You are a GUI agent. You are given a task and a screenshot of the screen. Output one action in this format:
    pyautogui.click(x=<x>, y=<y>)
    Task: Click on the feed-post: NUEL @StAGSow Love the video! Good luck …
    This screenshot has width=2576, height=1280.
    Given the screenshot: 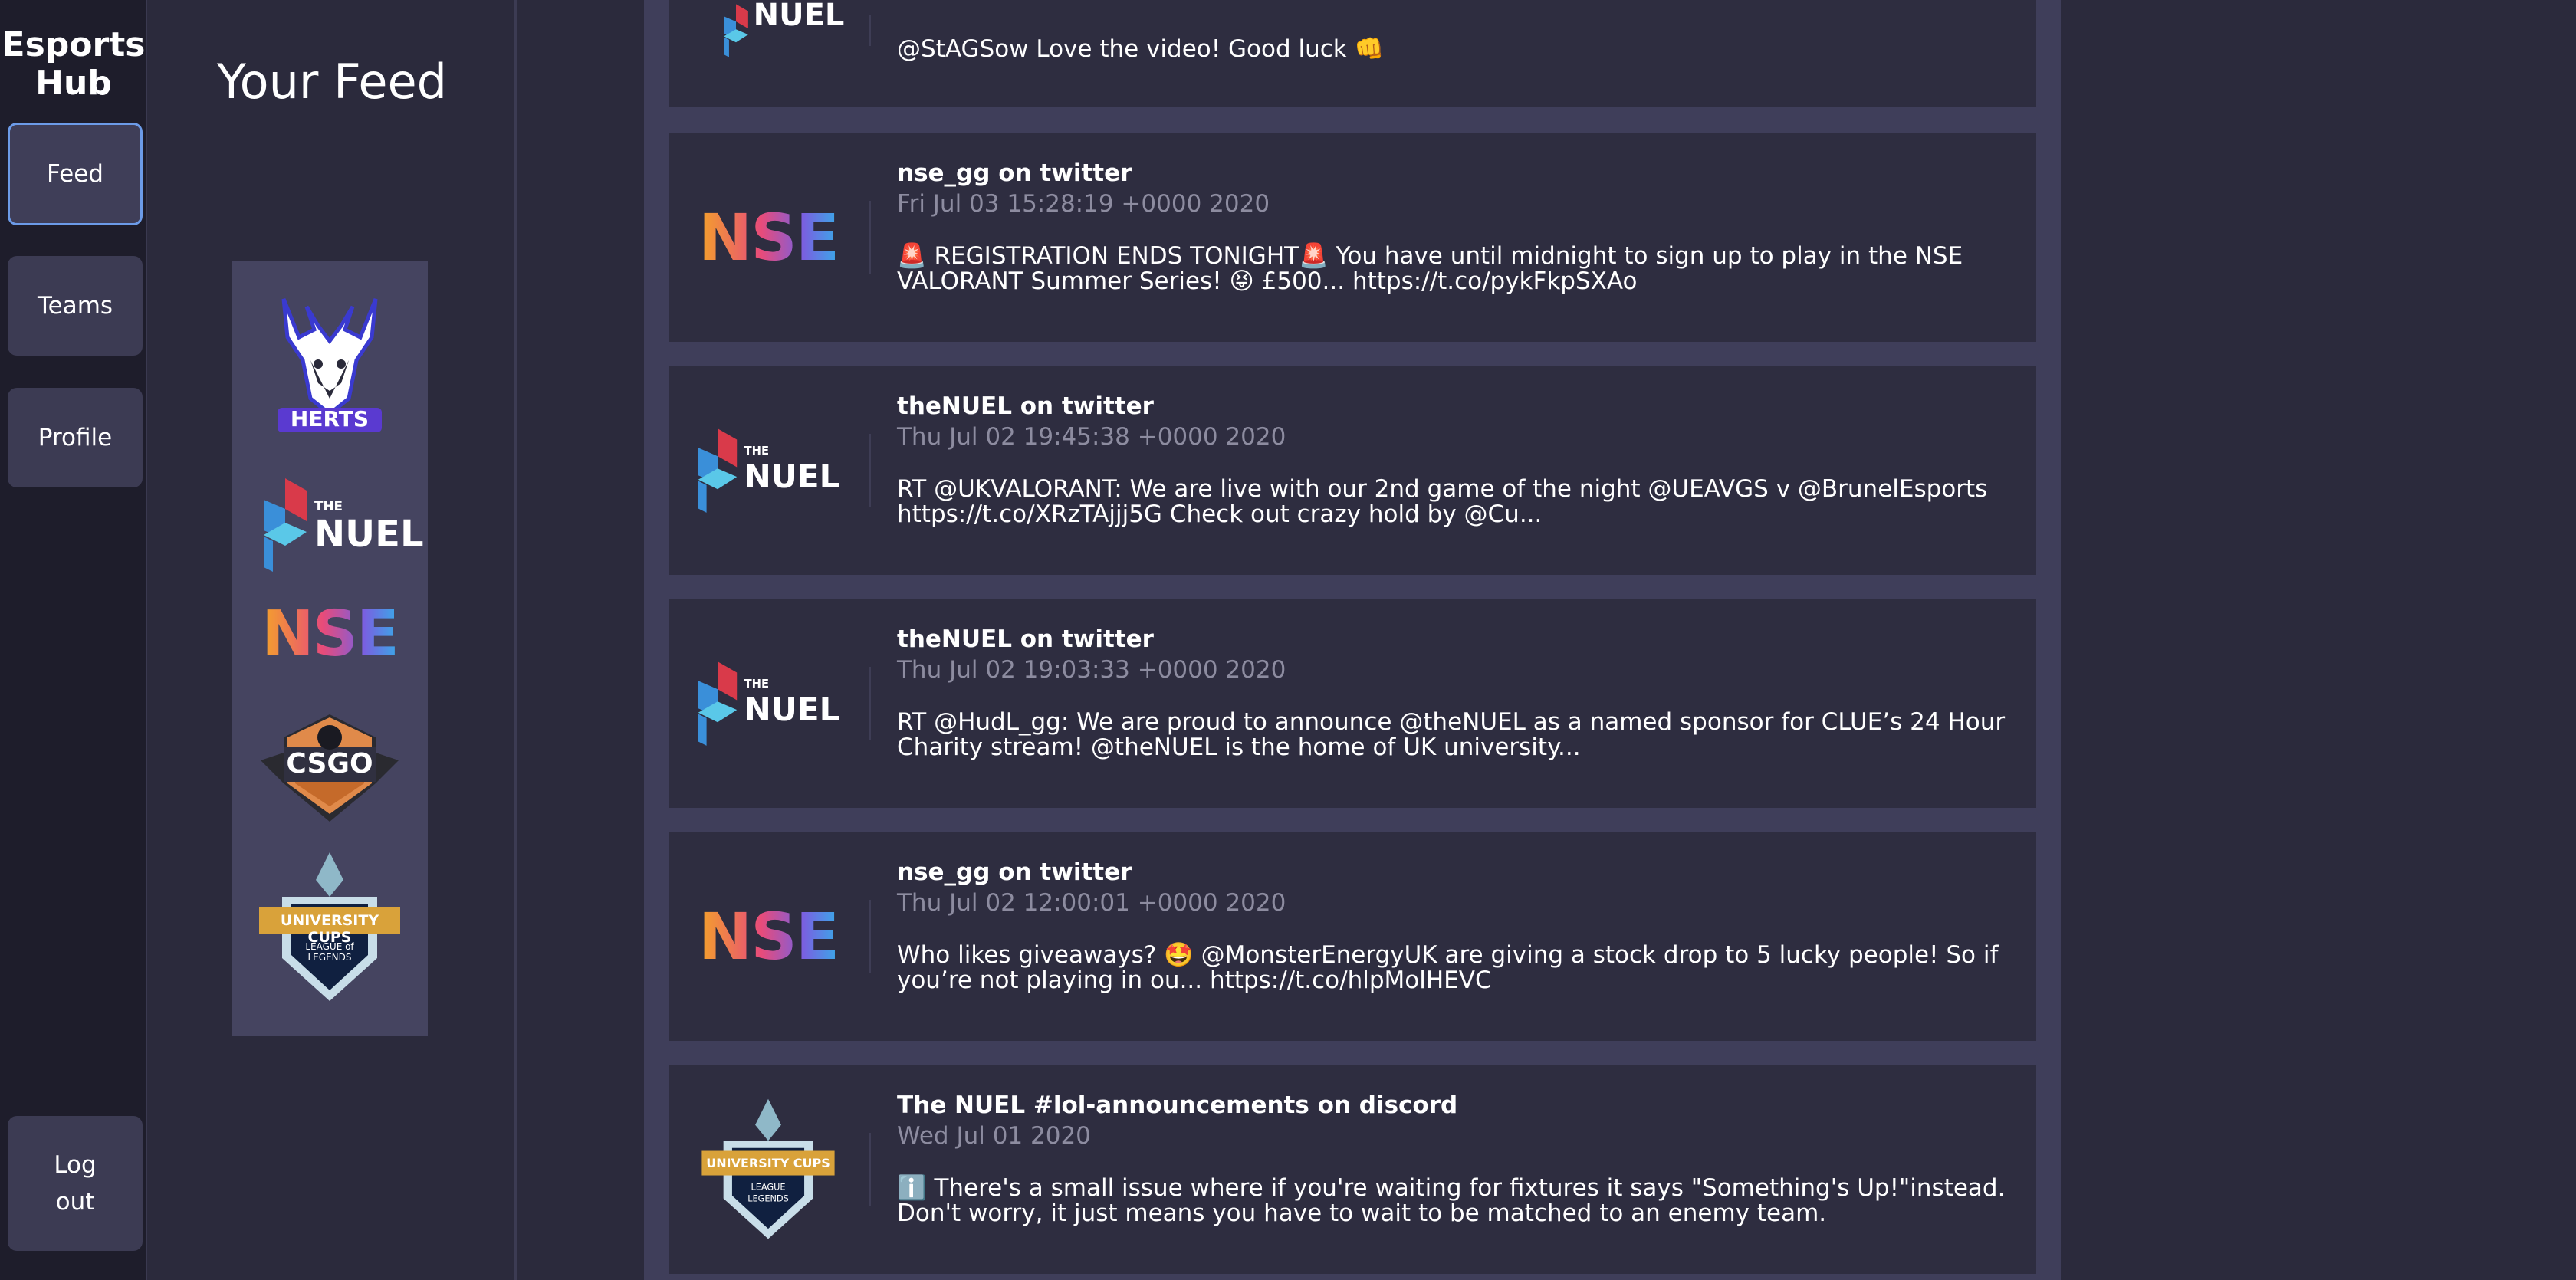 What is the action you would take?
    pyautogui.click(x=1353, y=53)
    